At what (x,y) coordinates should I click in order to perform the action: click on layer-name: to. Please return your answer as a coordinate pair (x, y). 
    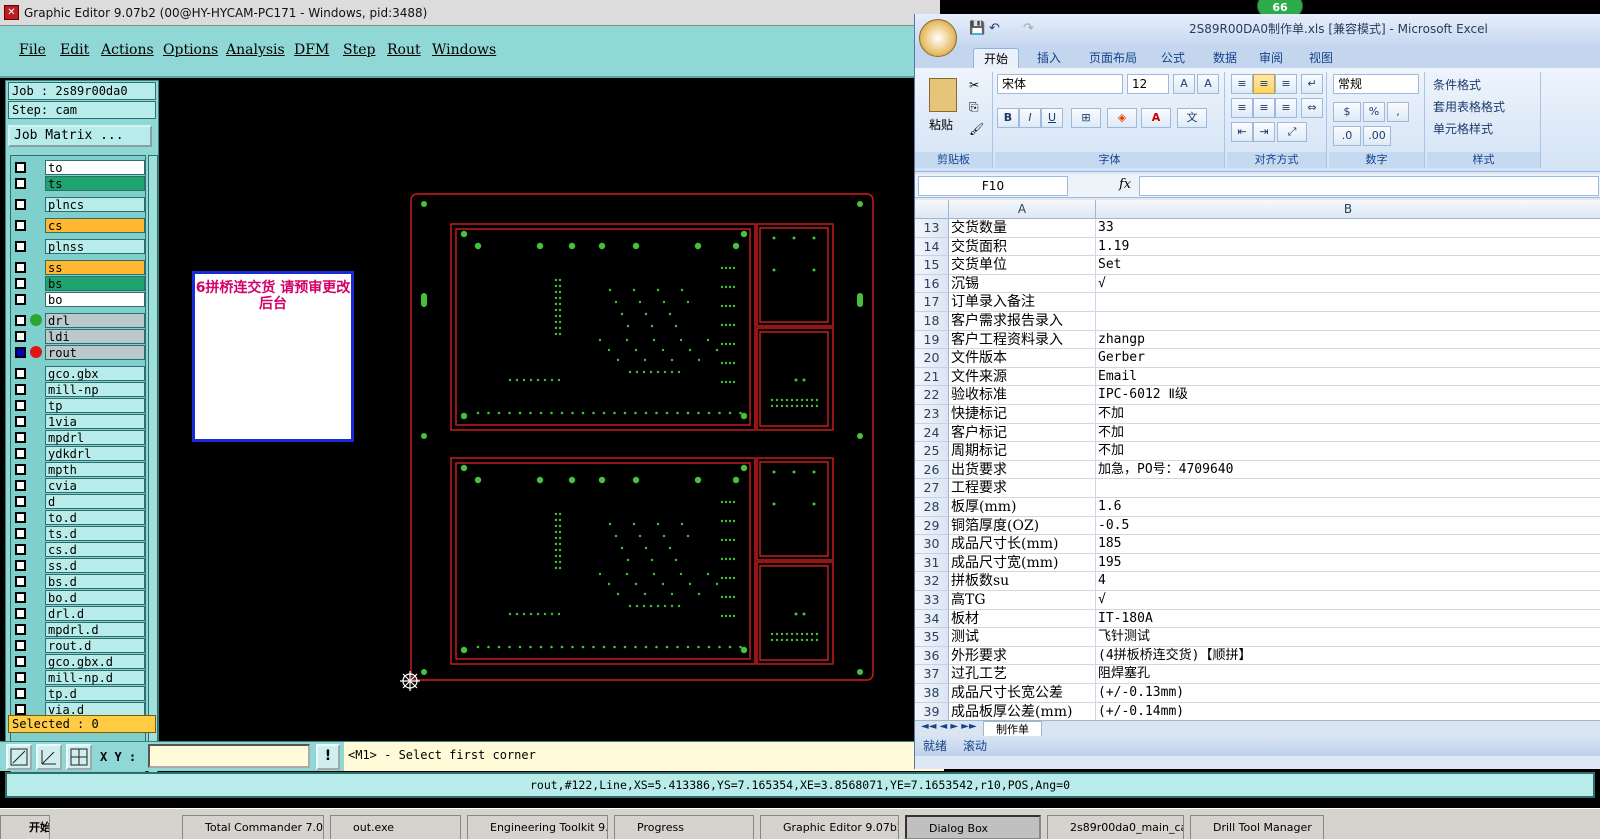
    Looking at the image, I should click on (95, 167).